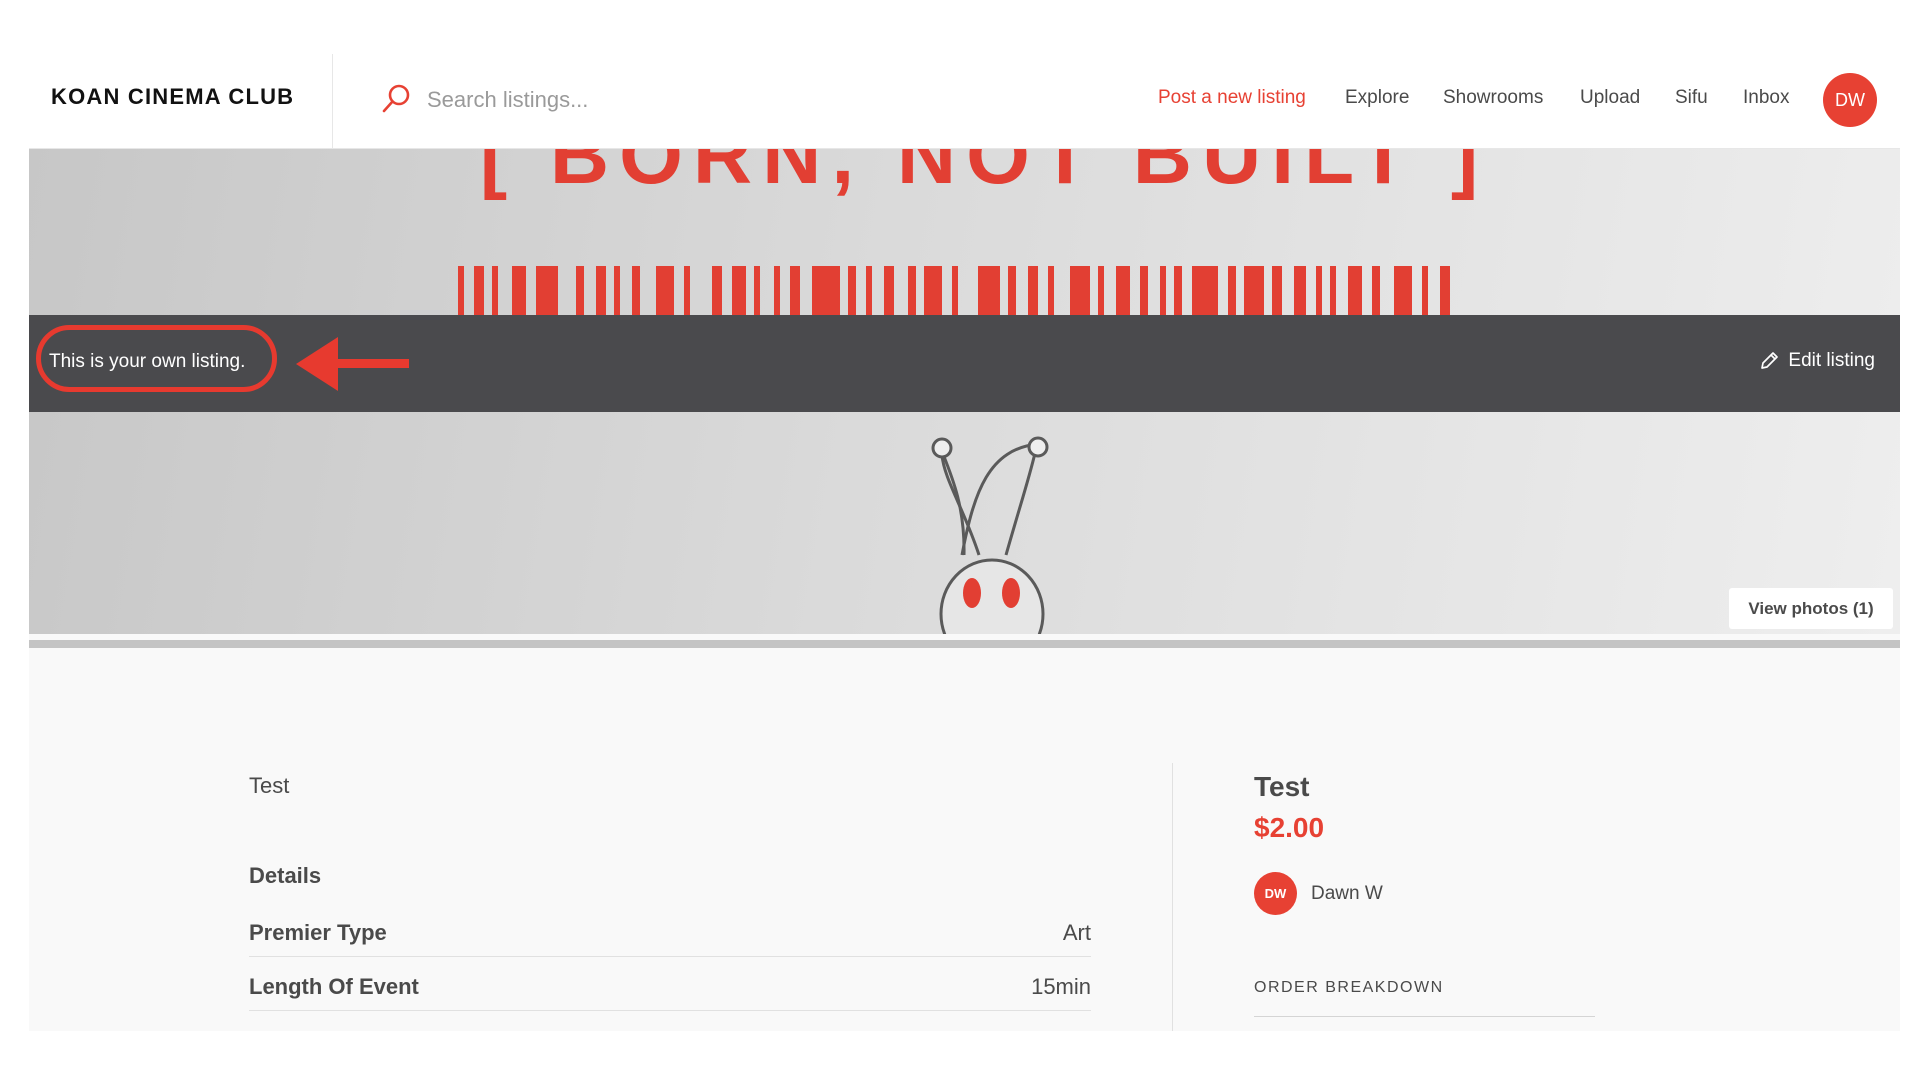 The width and height of the screenshot is (1920, 1080). What do you see at coordinates (332, 101) in the screenshot?
I see `header-divider` at bounding box center [332, 101].